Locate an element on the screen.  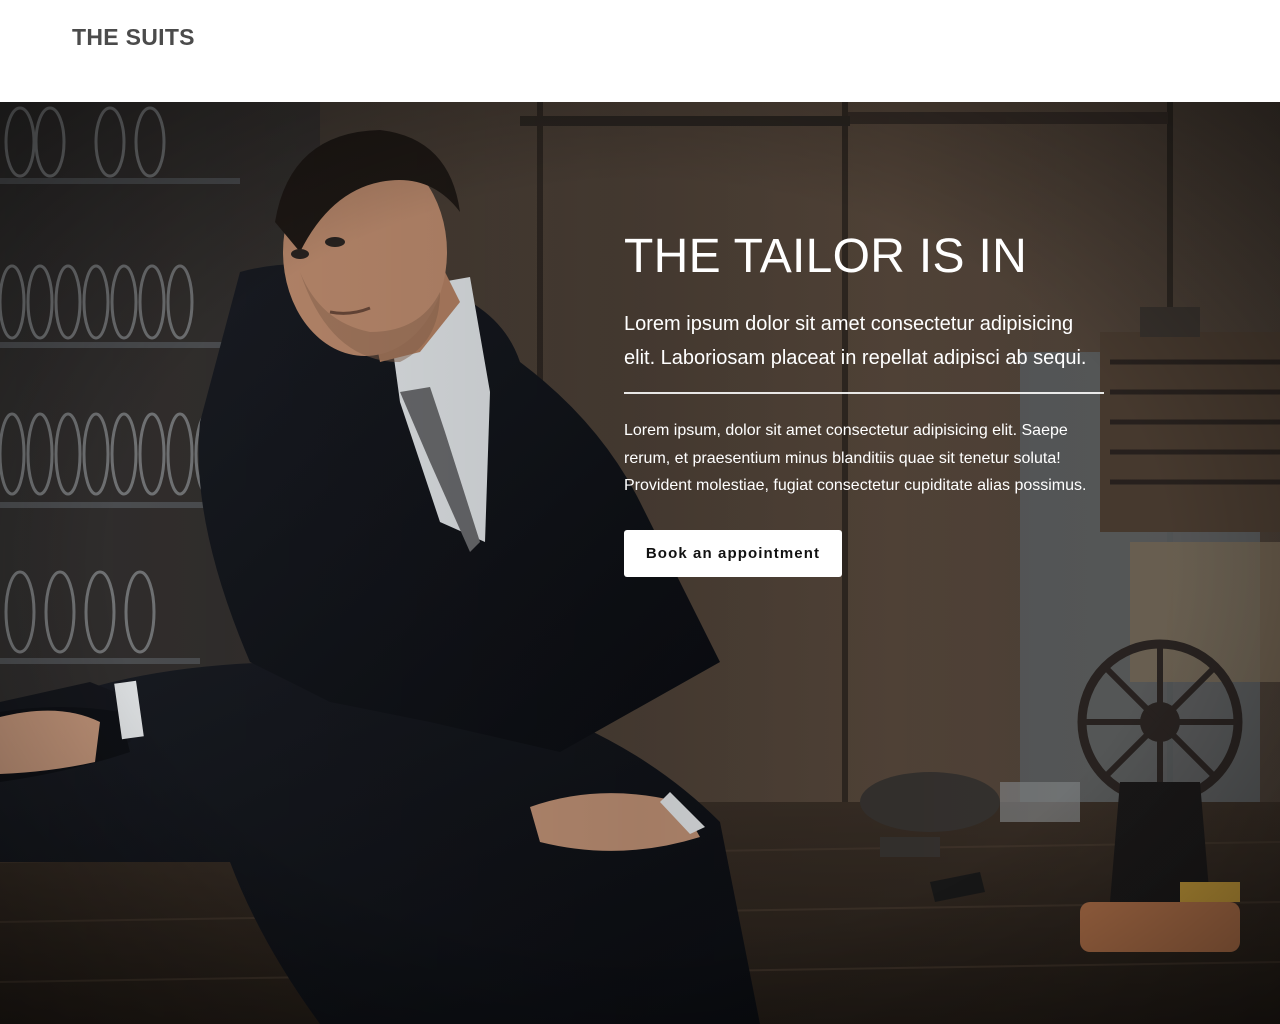
site-logo: THE SUITS is located at coordinates (133, 37).